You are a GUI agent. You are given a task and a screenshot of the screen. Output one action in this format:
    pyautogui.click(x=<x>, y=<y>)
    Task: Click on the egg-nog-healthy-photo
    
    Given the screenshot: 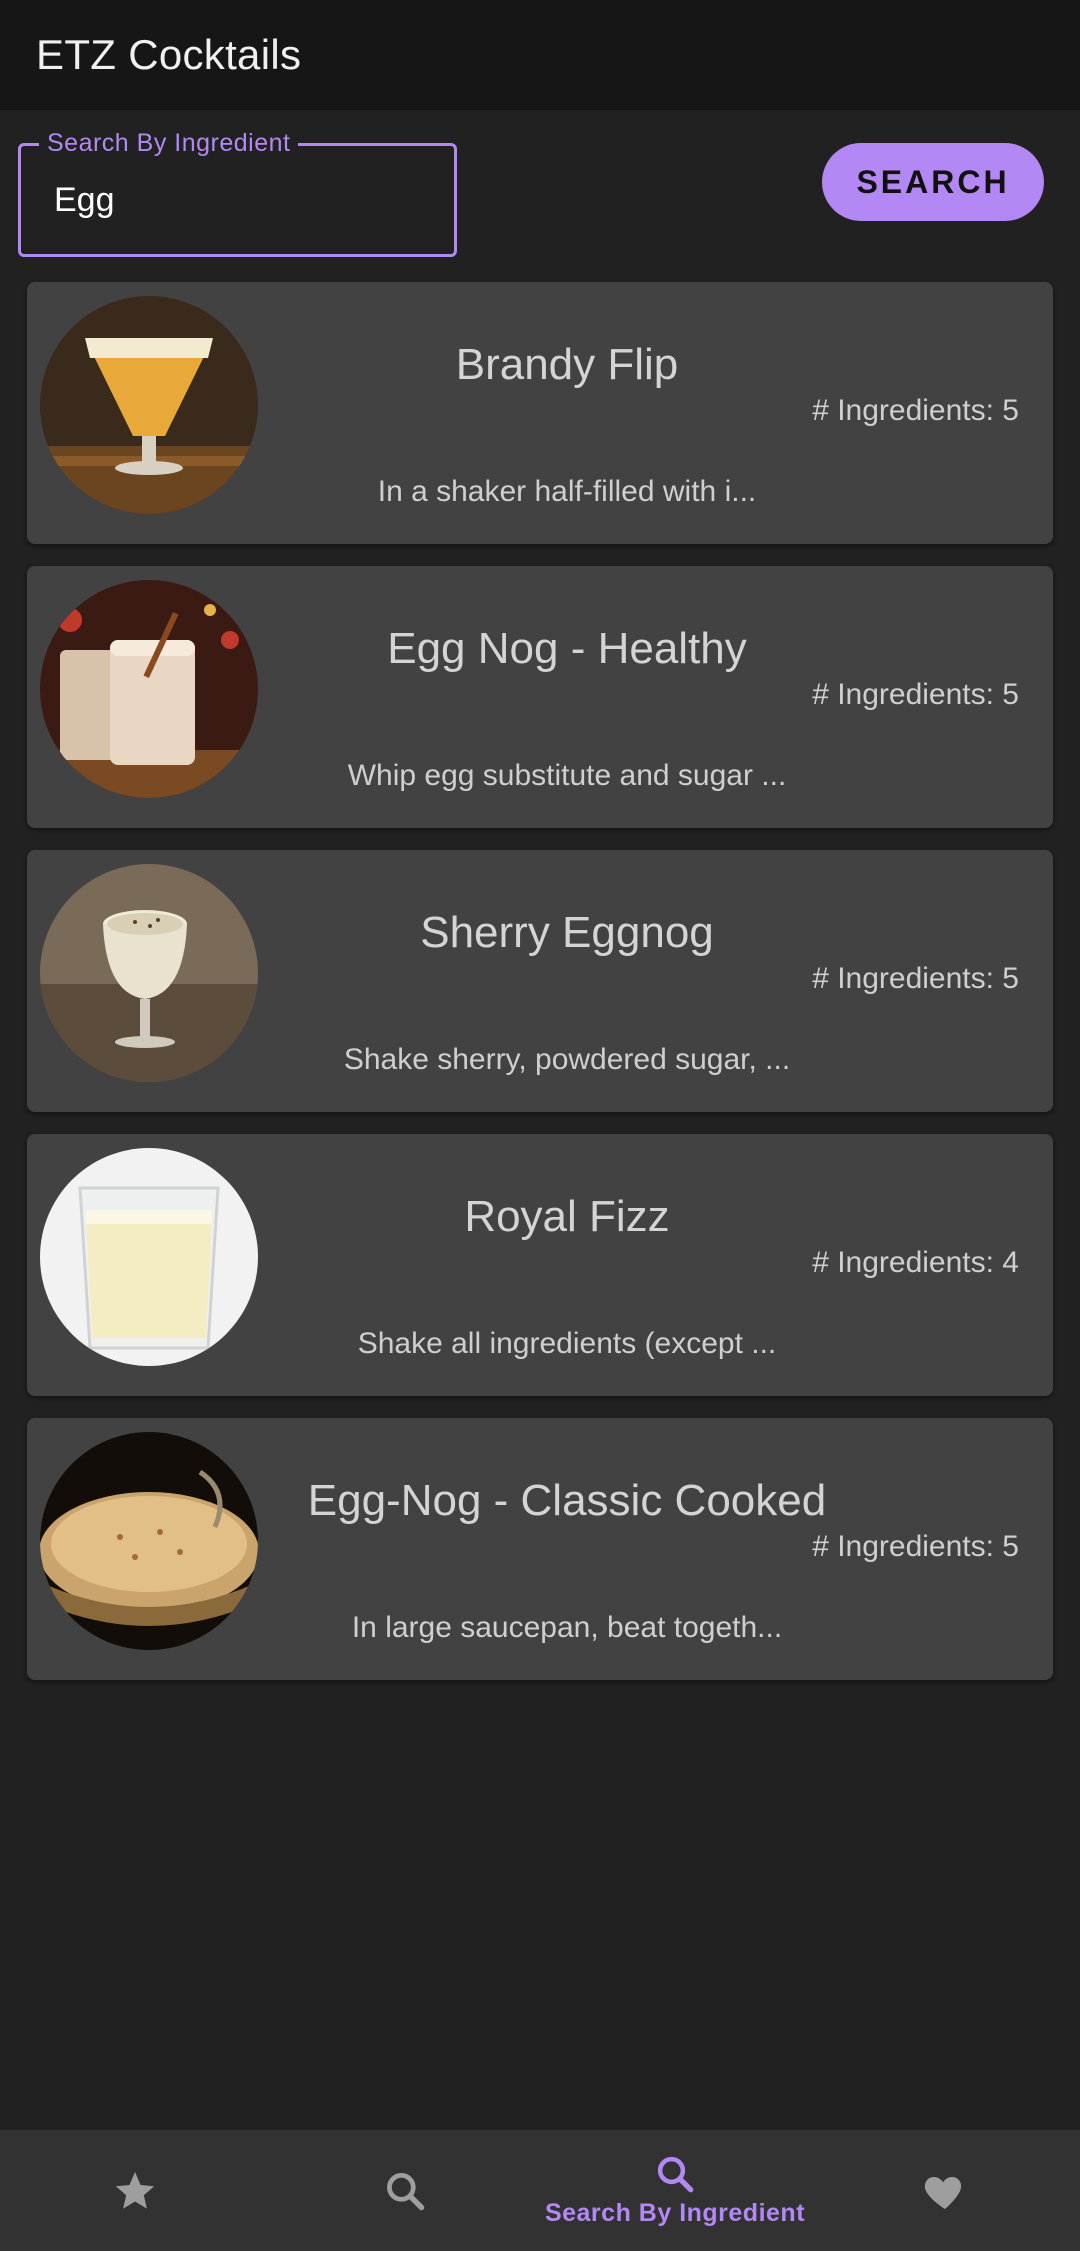 What is the action you would take?
    pyautogui.click(x=149, y=689)
    